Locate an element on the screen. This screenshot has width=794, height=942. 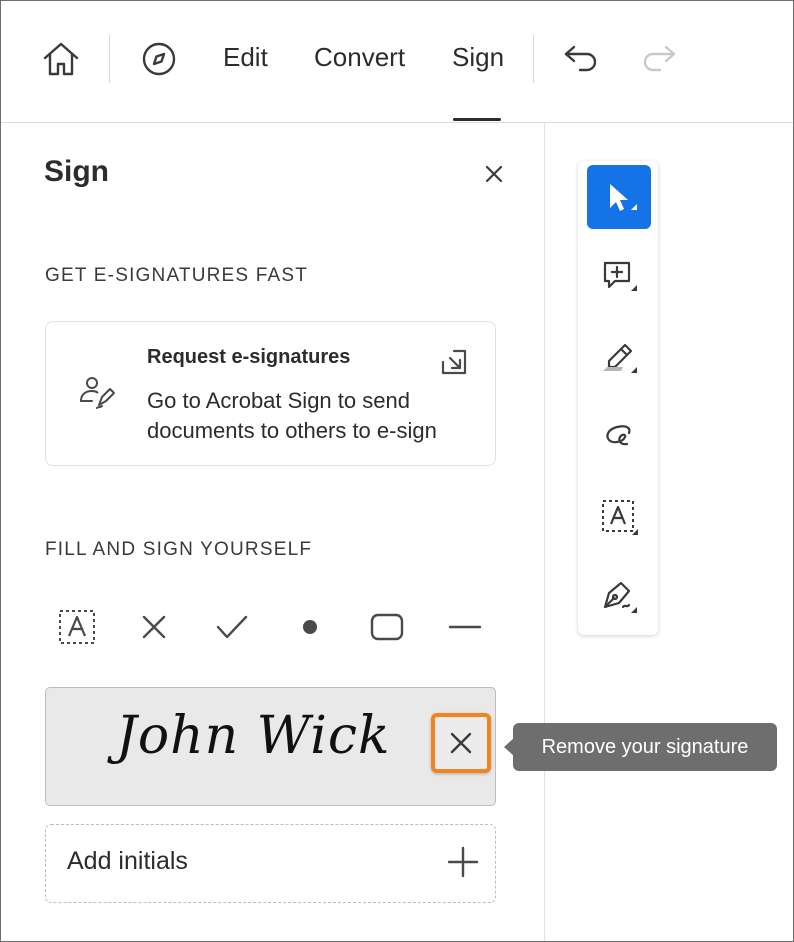
add-comment-button is located at coordinates (619, 277).